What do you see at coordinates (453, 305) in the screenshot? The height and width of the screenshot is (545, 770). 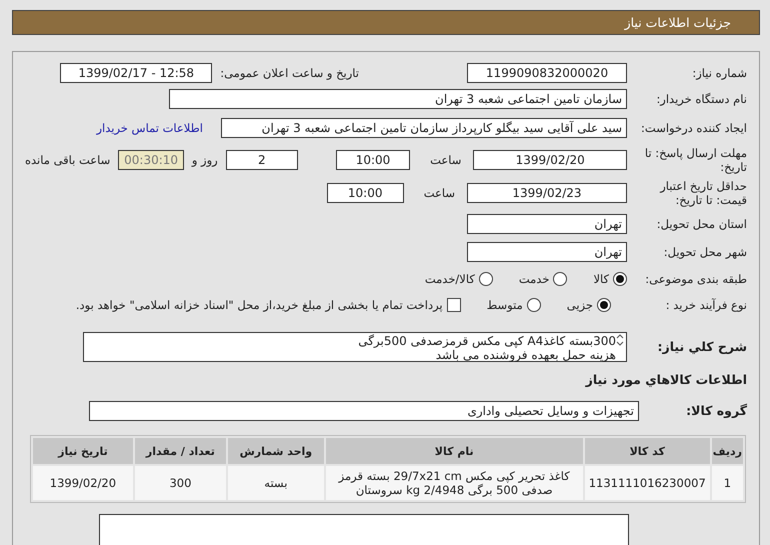 I see `checkbox` at bounding box center [453, 305].